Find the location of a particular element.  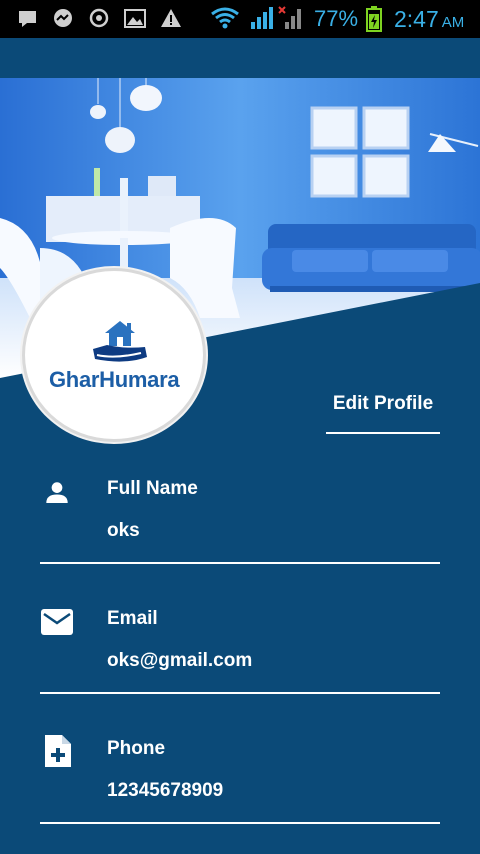

signal-icon is located at coordinates (262, 18).